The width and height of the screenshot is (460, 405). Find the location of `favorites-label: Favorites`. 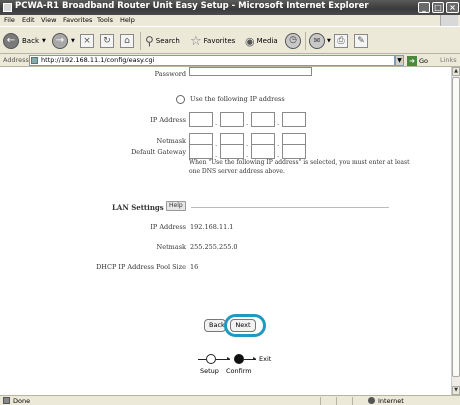

favorites-label: Favorites is located at coordinates (219, 41).